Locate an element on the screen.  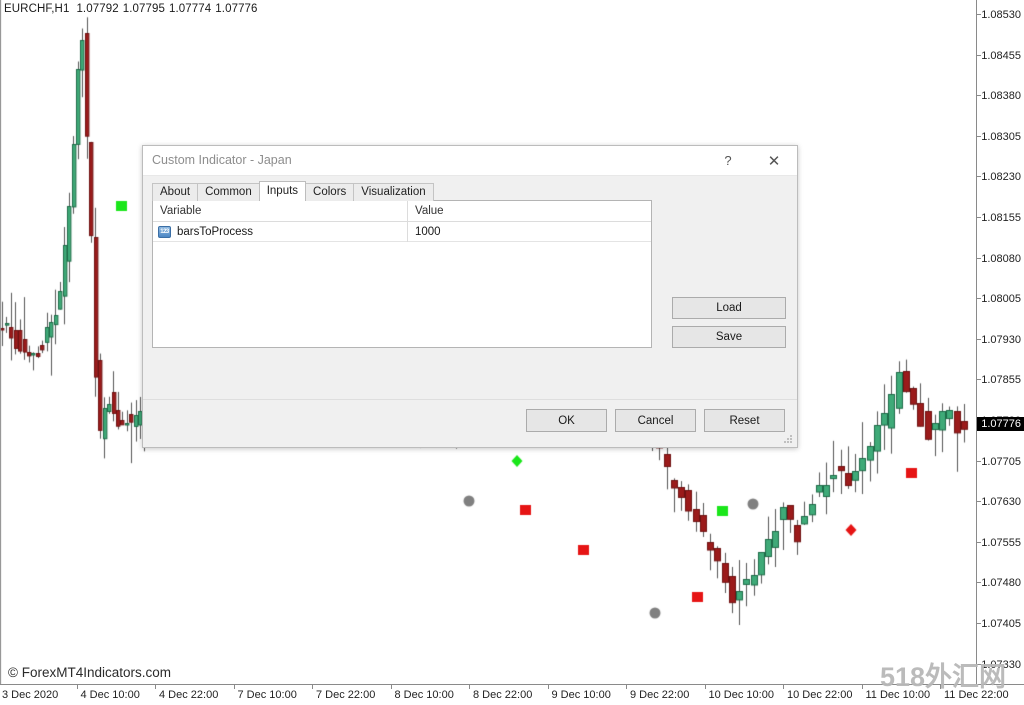
ok-button: OK is located at coordinates (566, 420).